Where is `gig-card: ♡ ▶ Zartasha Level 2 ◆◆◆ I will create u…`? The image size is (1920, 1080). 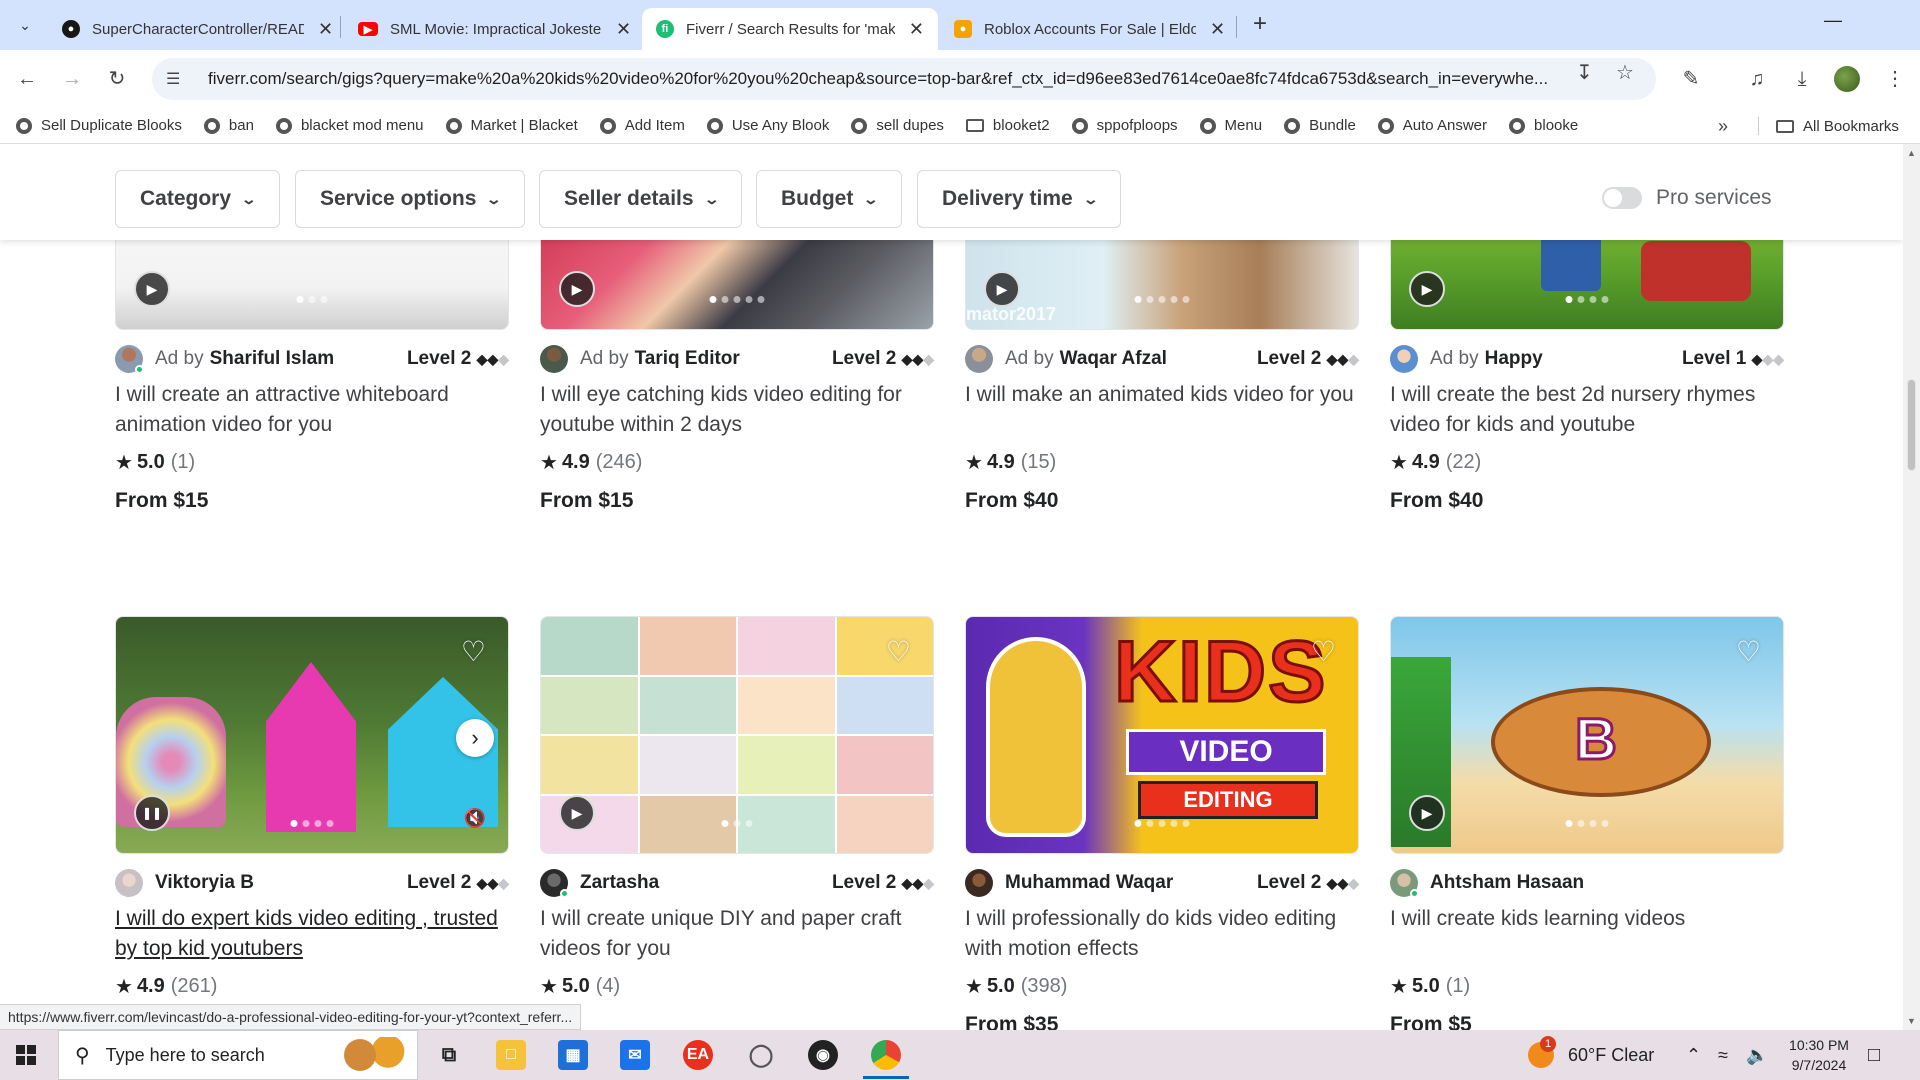
gig-card: ♡ ▶ Zartasha Level 2 ◆◆◆ I will create u… is located at coordinates (737, 807).